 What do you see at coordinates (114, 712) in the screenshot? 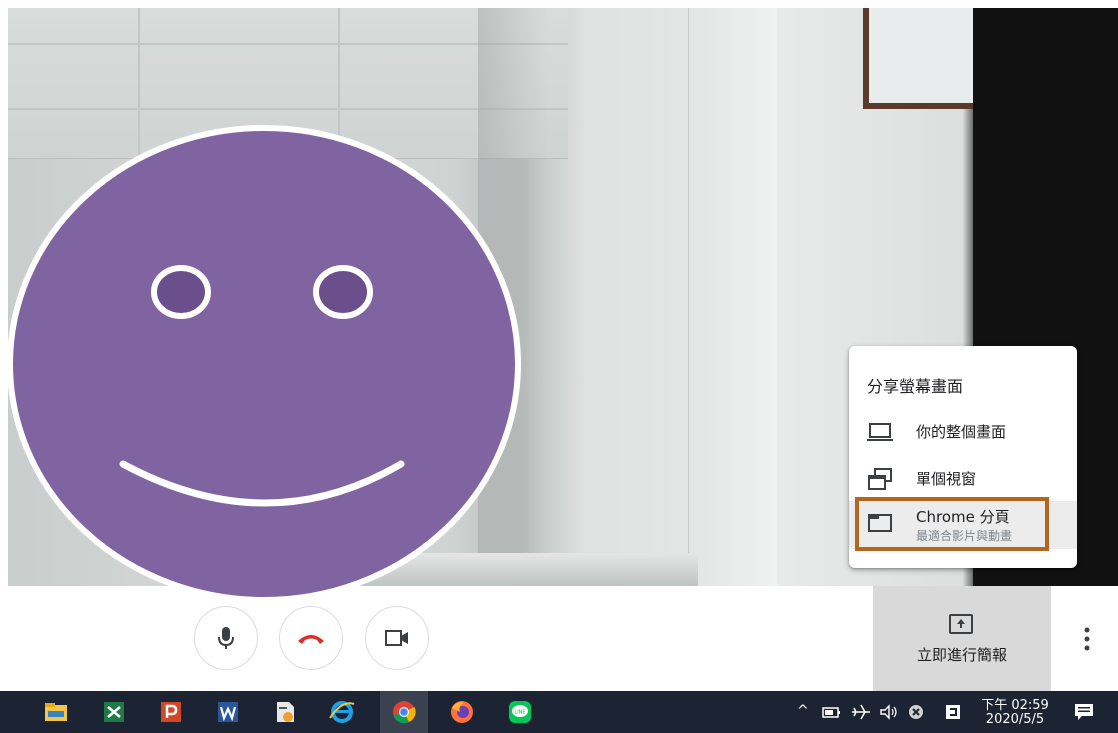
I see `excel-icon` at bounding box center [114, 712].